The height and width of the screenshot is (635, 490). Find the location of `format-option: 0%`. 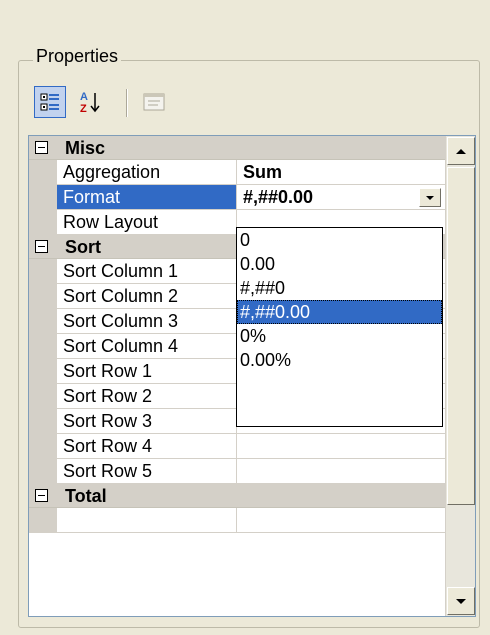

format-option: 0% is located at coordinates (339, 336).